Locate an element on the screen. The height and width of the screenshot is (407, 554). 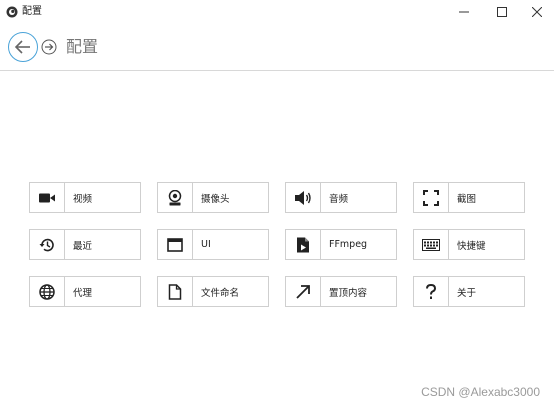
tile-label: FFmpeg is located at coordinates (348, 244).